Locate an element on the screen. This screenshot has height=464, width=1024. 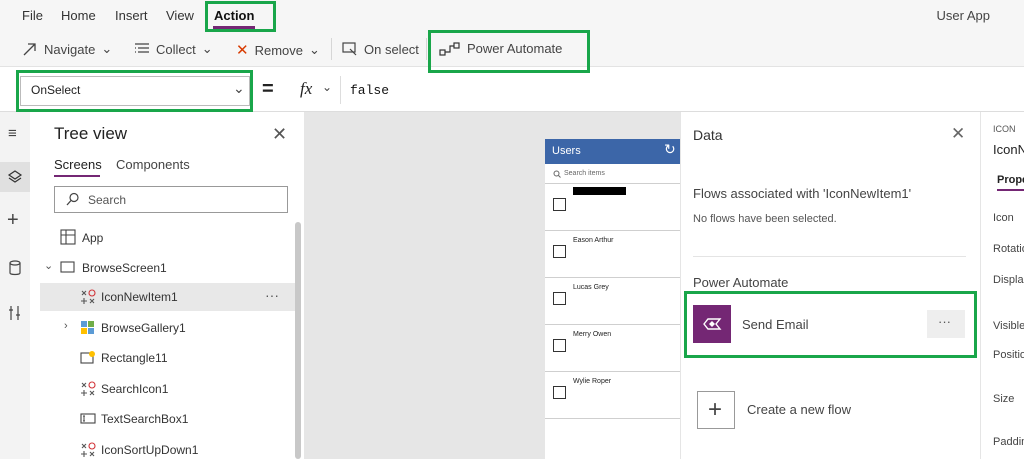
menu-insert: Insert is located at coordinates (131, 15).